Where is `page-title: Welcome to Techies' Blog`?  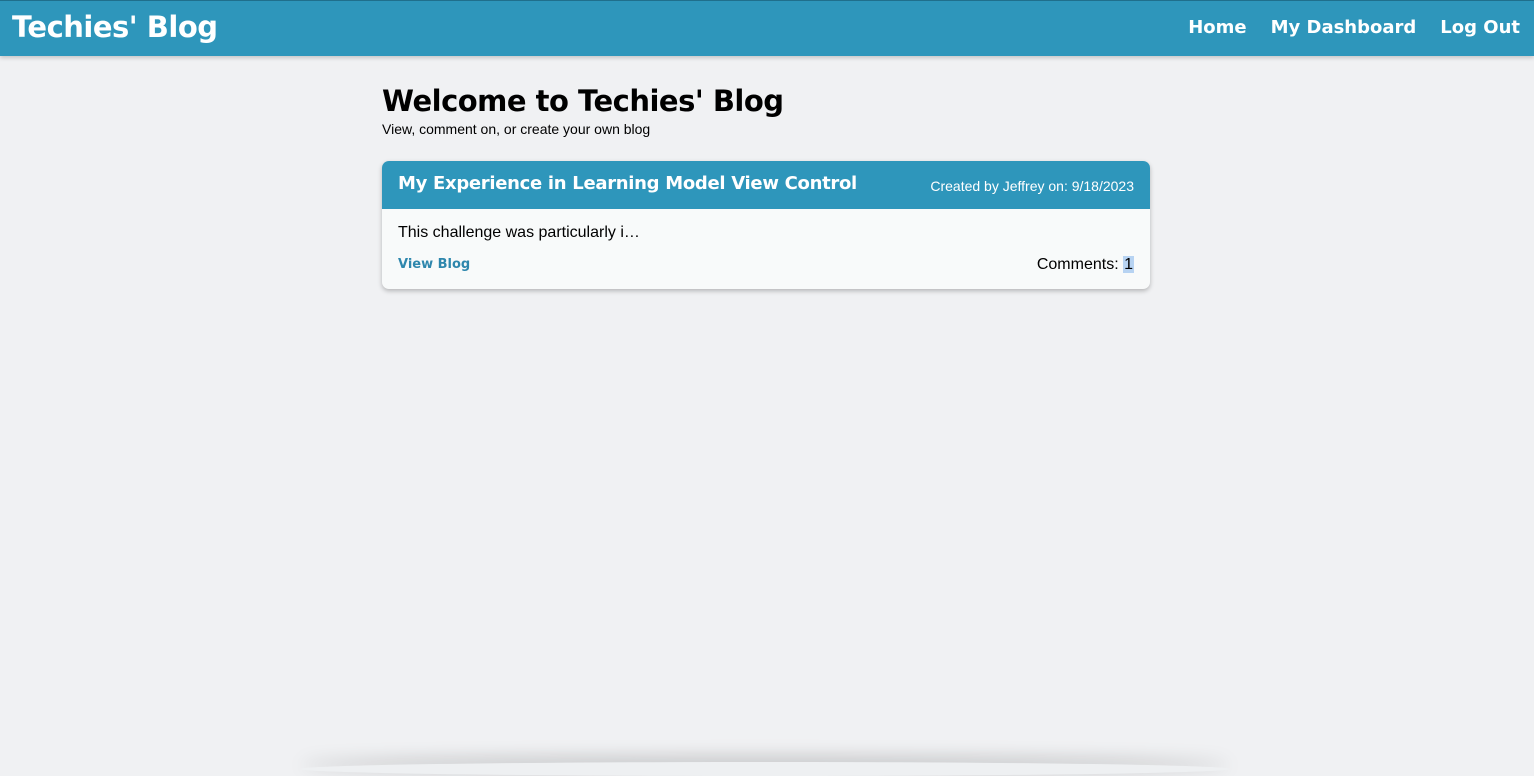
page-title: Welcome to Techies' Blog is located at coordinates (583, 101).